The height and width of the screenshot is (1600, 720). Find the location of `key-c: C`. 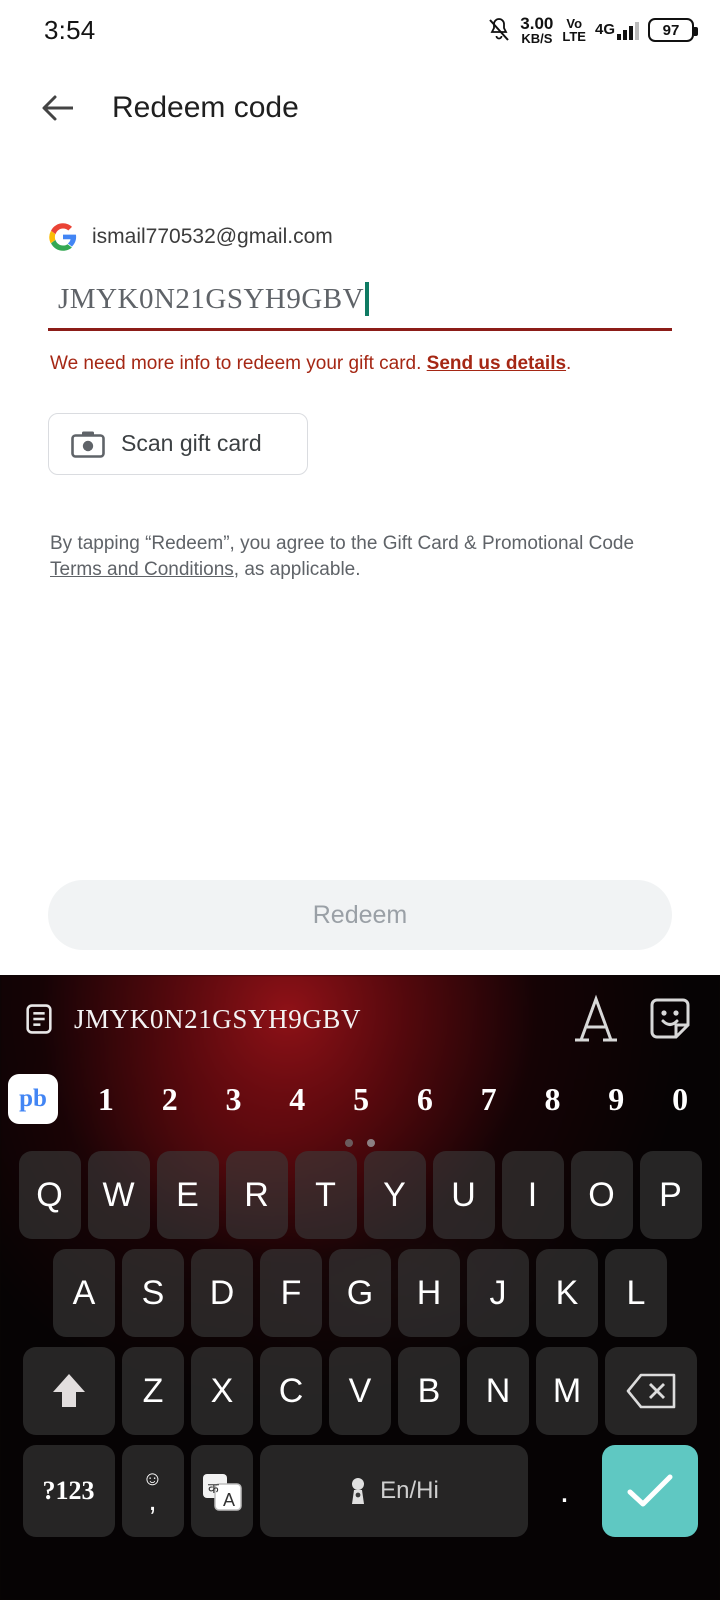

key-c: C is located at coordinates (291, 1391).